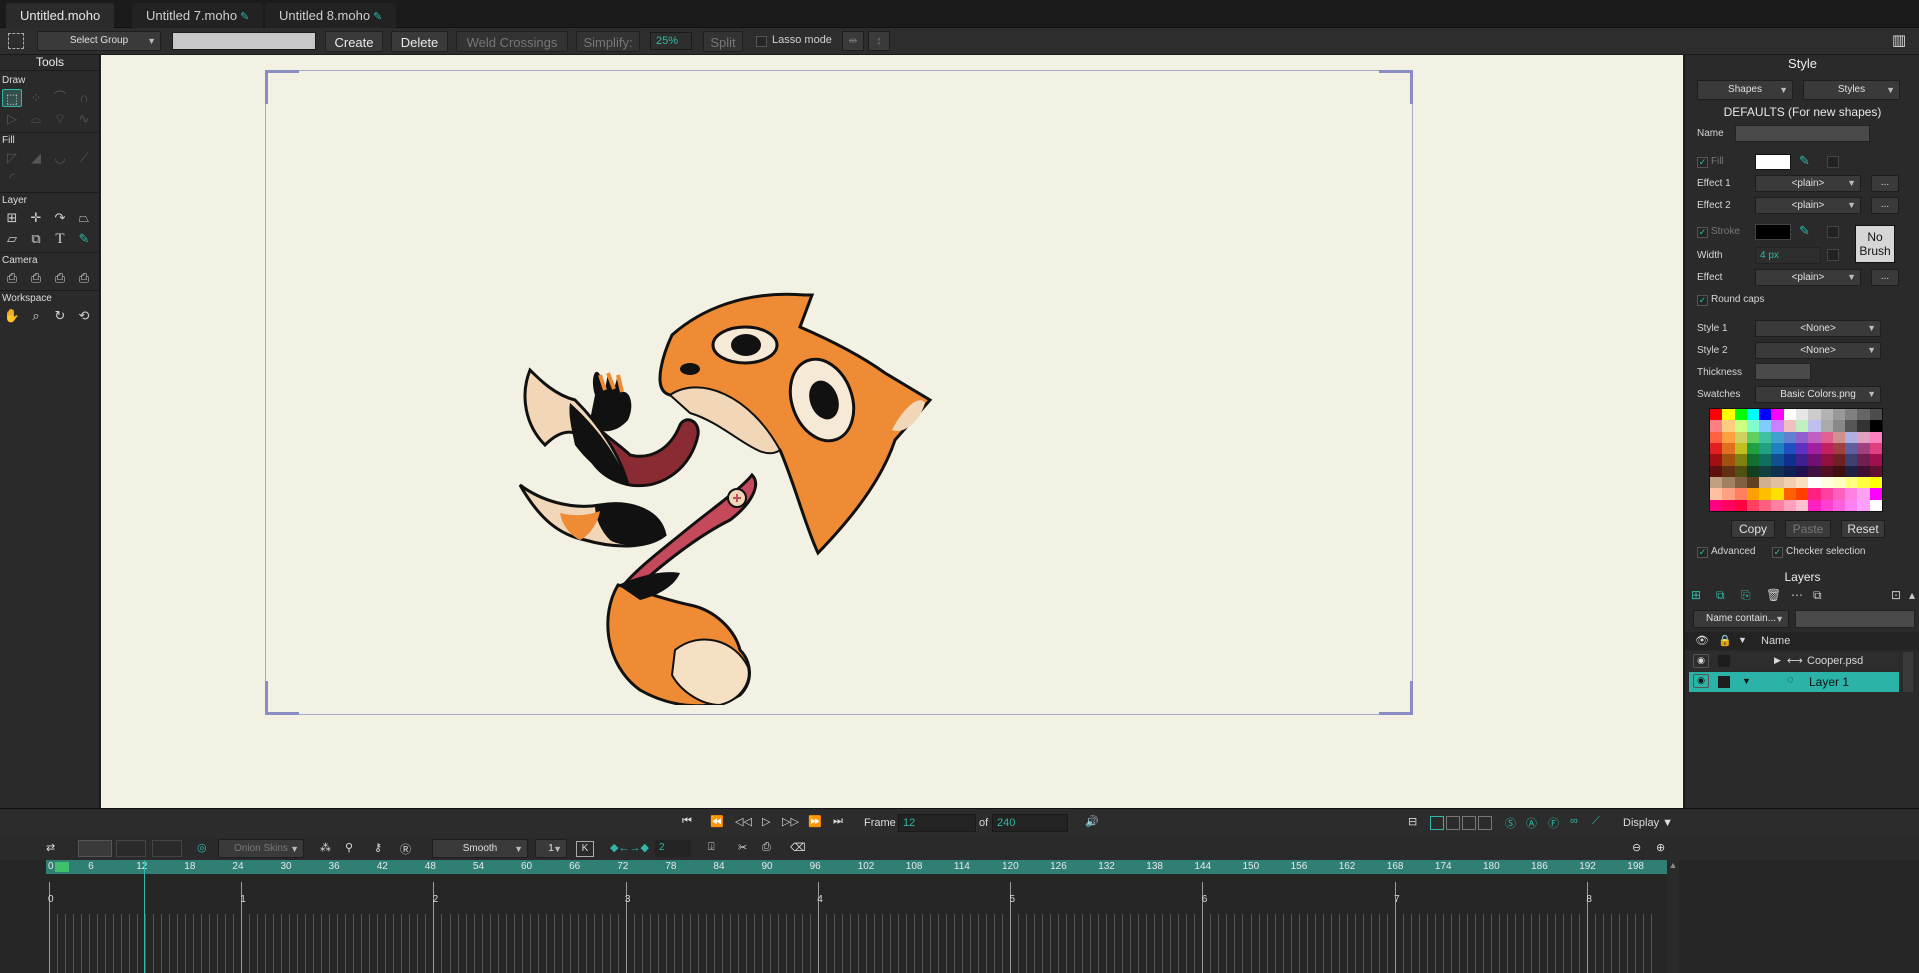 The width and height of the screenshot is (1919, 973). What do you see at coordinates (144, 916) in the screenshot?
I see `playhead` at bounding box center [144, 916].